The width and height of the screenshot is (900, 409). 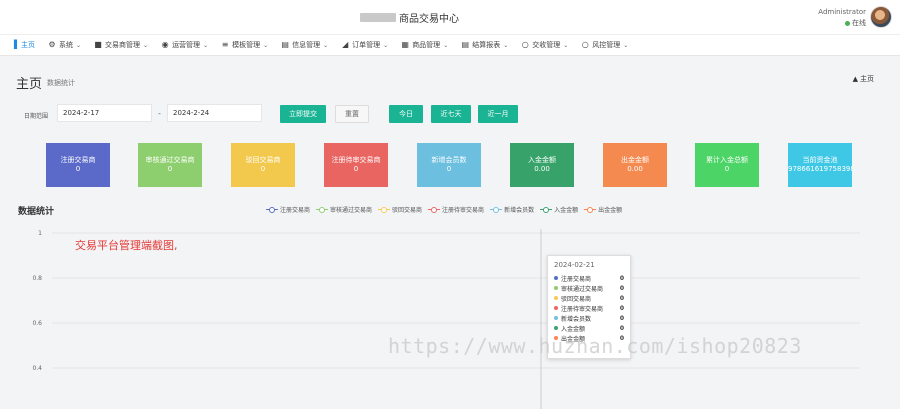 I want to click on submit-button: 立即提交, so click(x=303, y=114).